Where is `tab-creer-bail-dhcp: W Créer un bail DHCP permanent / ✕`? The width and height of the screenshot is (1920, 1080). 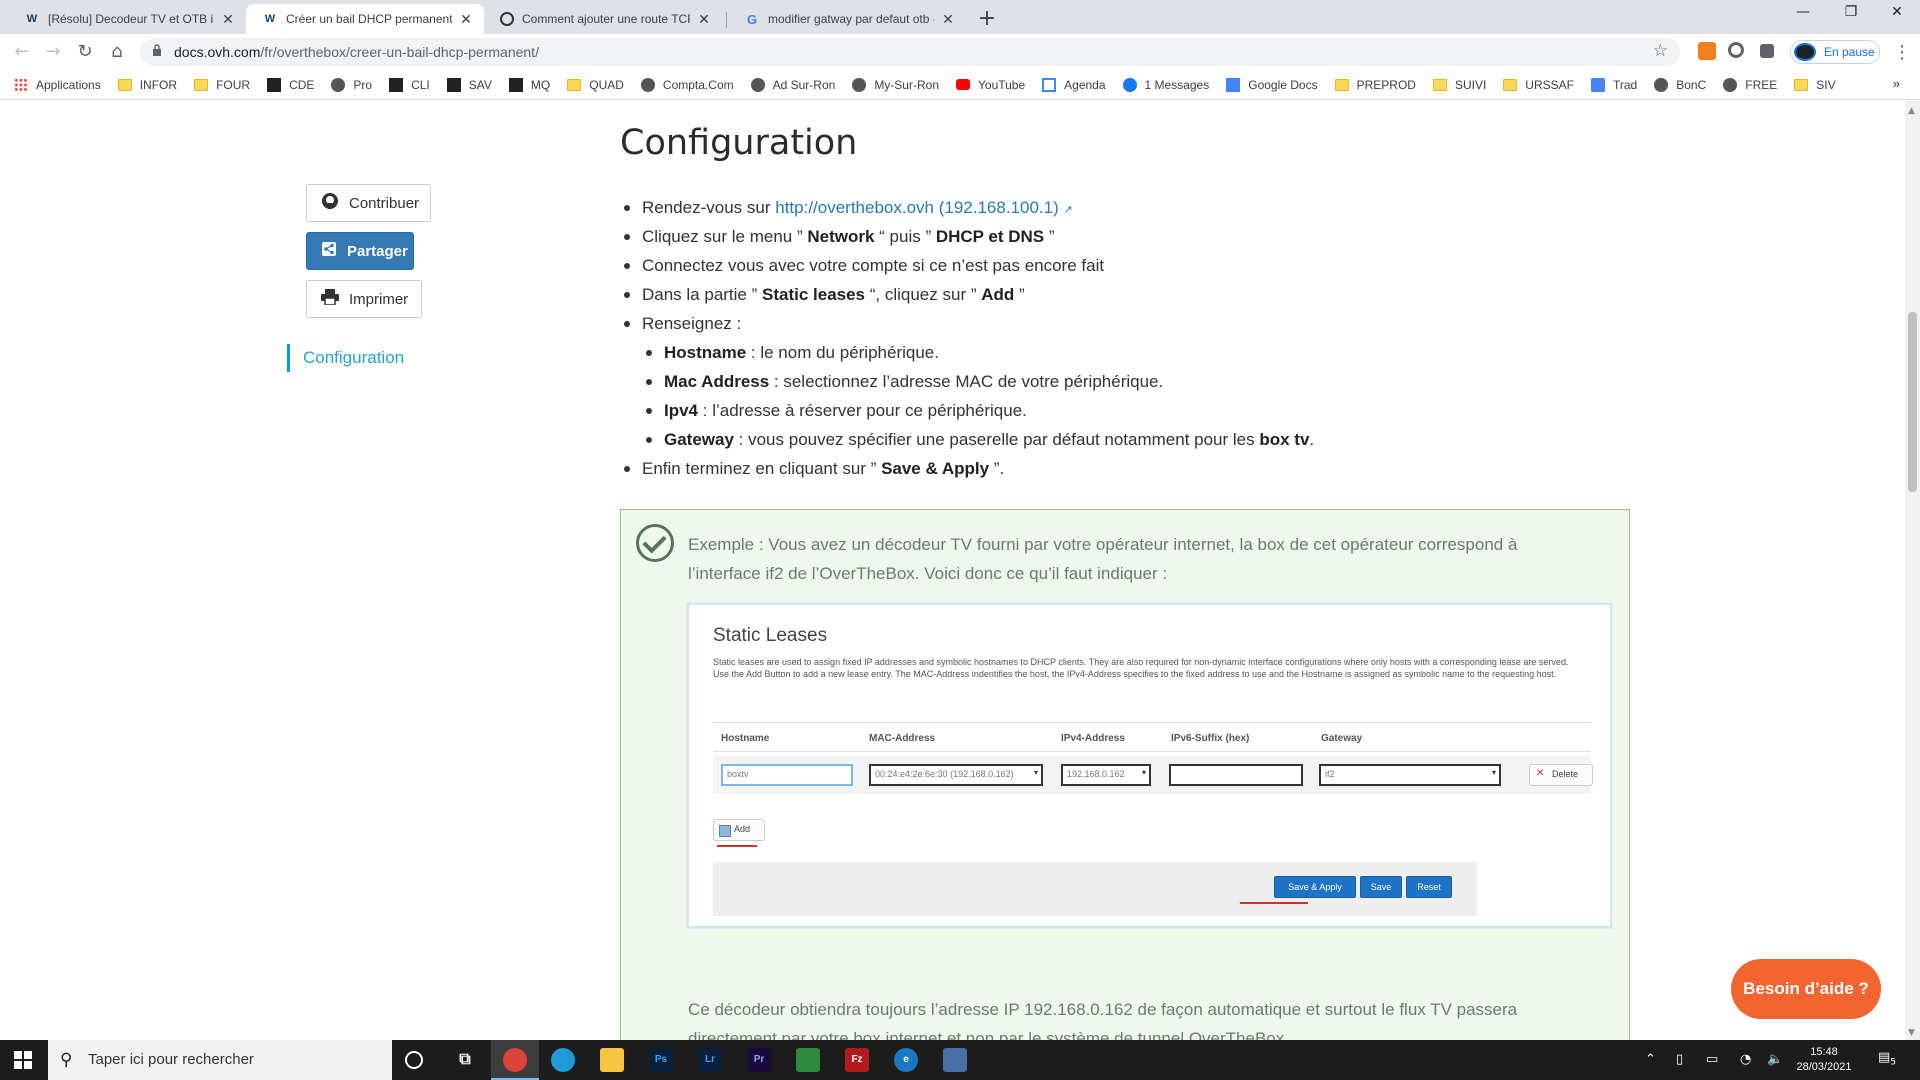 tab-creer-bail-dhcp: W Créer un bail DHCP permanent / ✕ is located at coordinates (365, 19).